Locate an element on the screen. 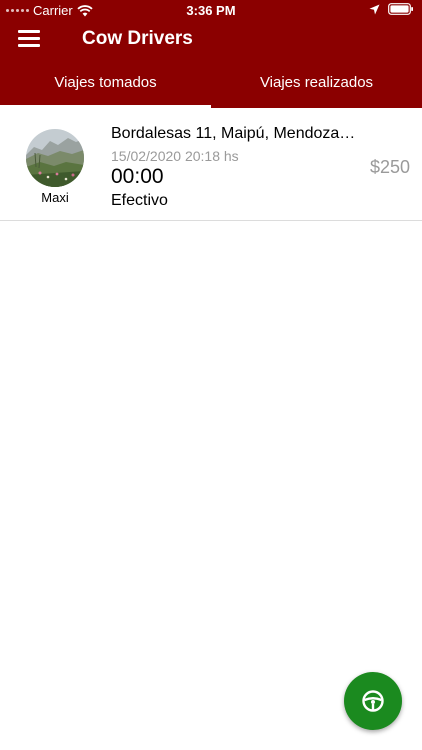 The width and height of the screenshot is (422, 750). location-arrow-icon is located at coordinates (374, 9).